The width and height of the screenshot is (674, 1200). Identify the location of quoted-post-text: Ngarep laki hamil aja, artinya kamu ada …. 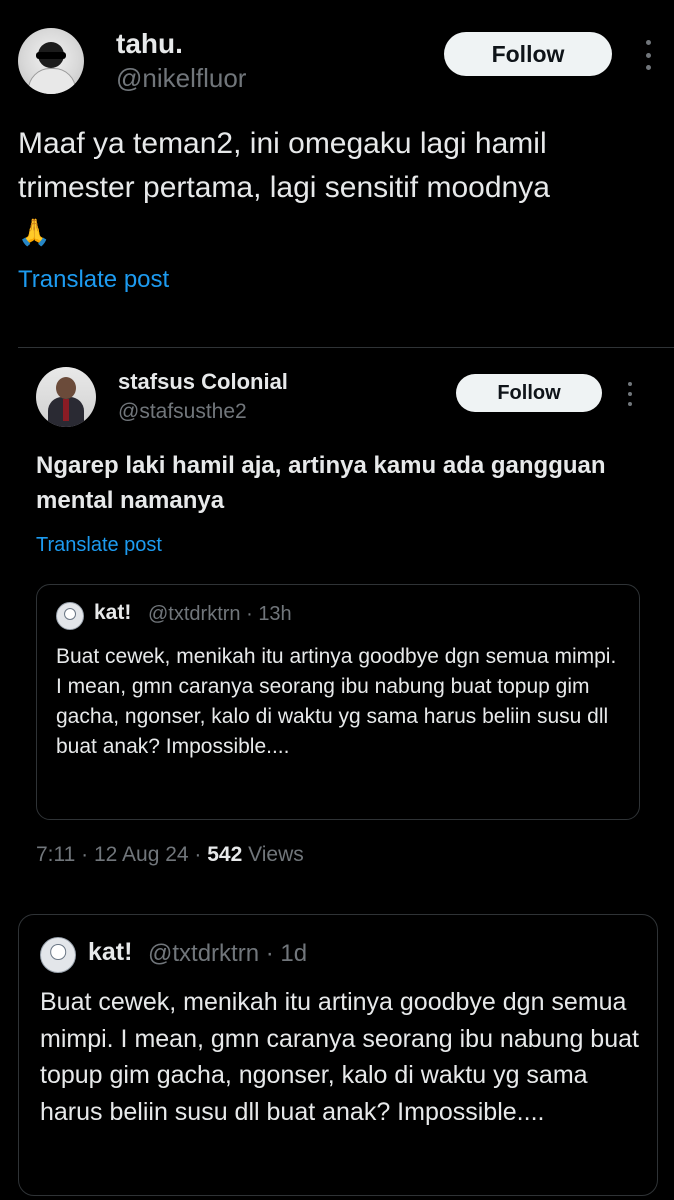
(321, 483).